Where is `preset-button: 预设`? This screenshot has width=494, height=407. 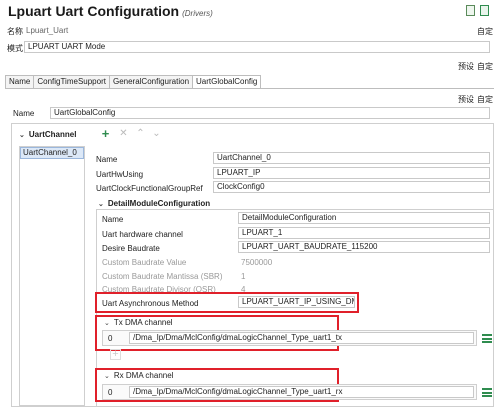
preset-button: 预设 is located at coordinates (466, 66).